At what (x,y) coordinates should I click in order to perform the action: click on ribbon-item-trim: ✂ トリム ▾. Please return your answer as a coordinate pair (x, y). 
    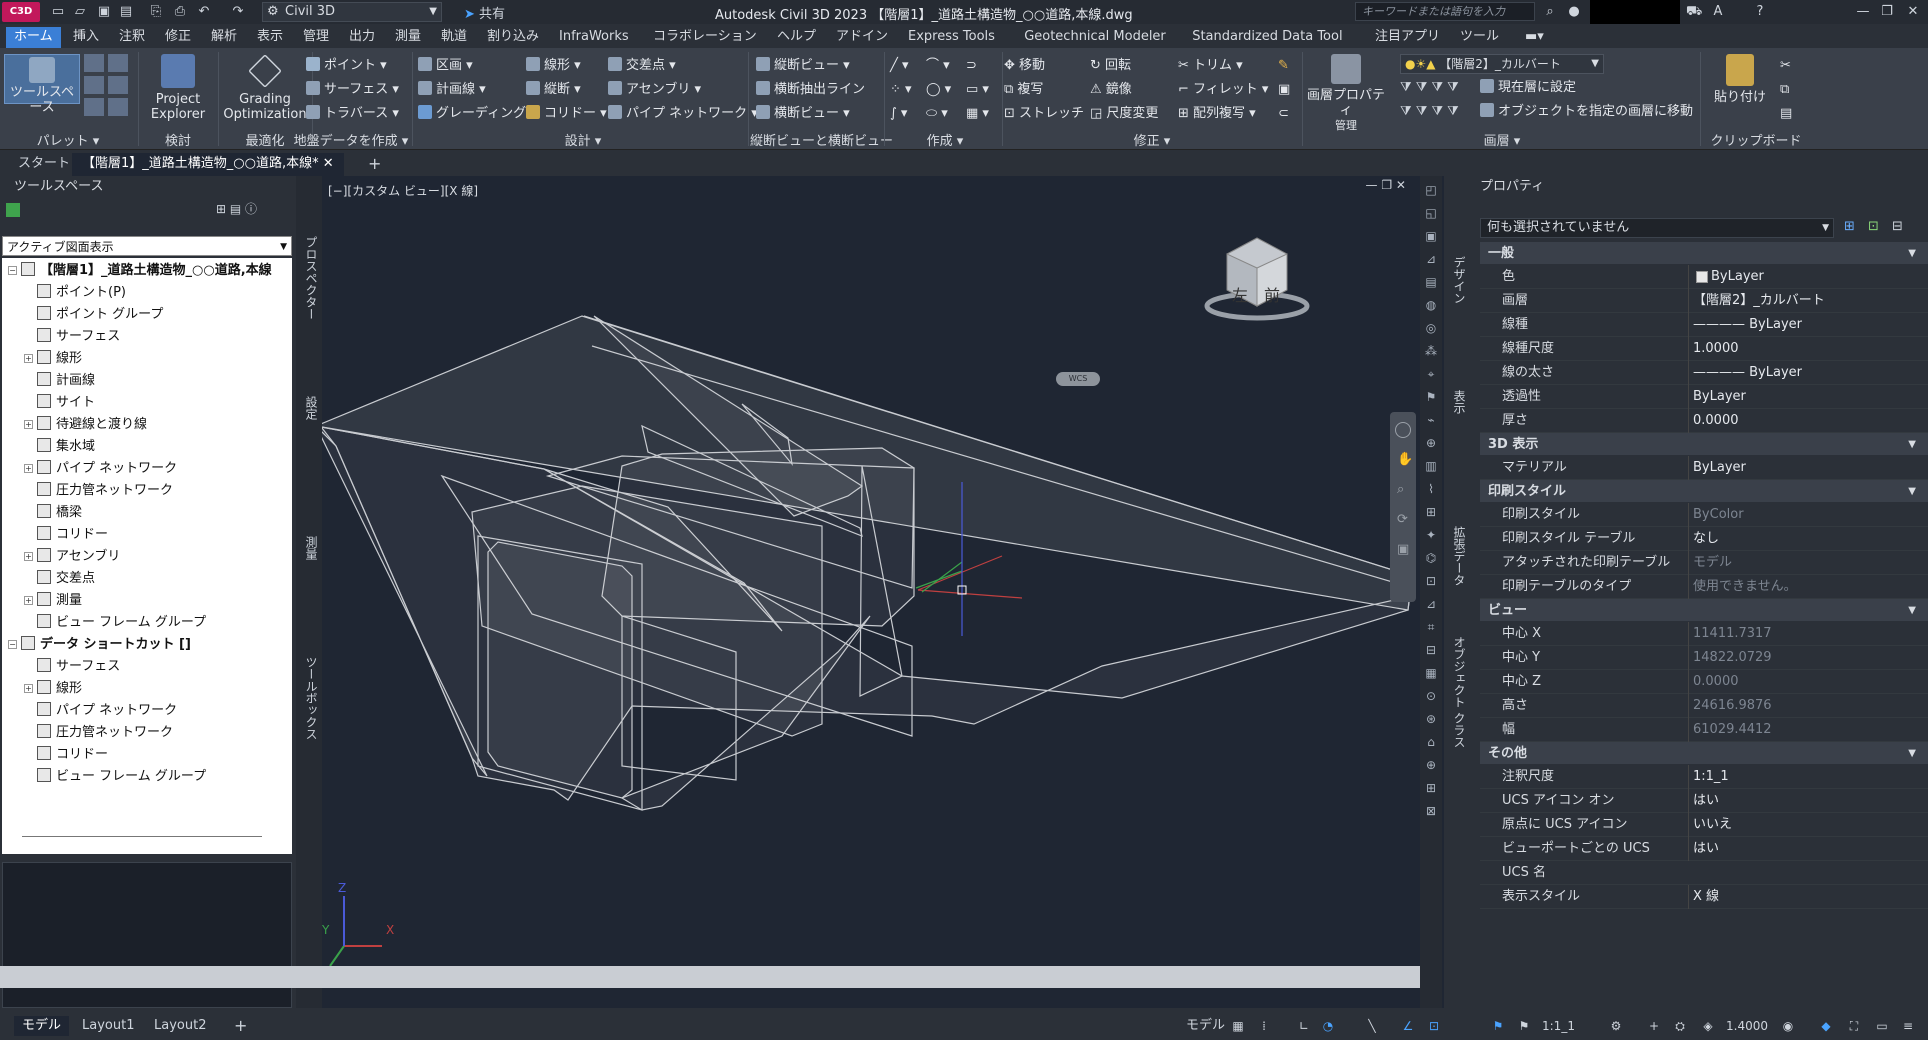
    Looking at the image, I should click on (1234, 66).